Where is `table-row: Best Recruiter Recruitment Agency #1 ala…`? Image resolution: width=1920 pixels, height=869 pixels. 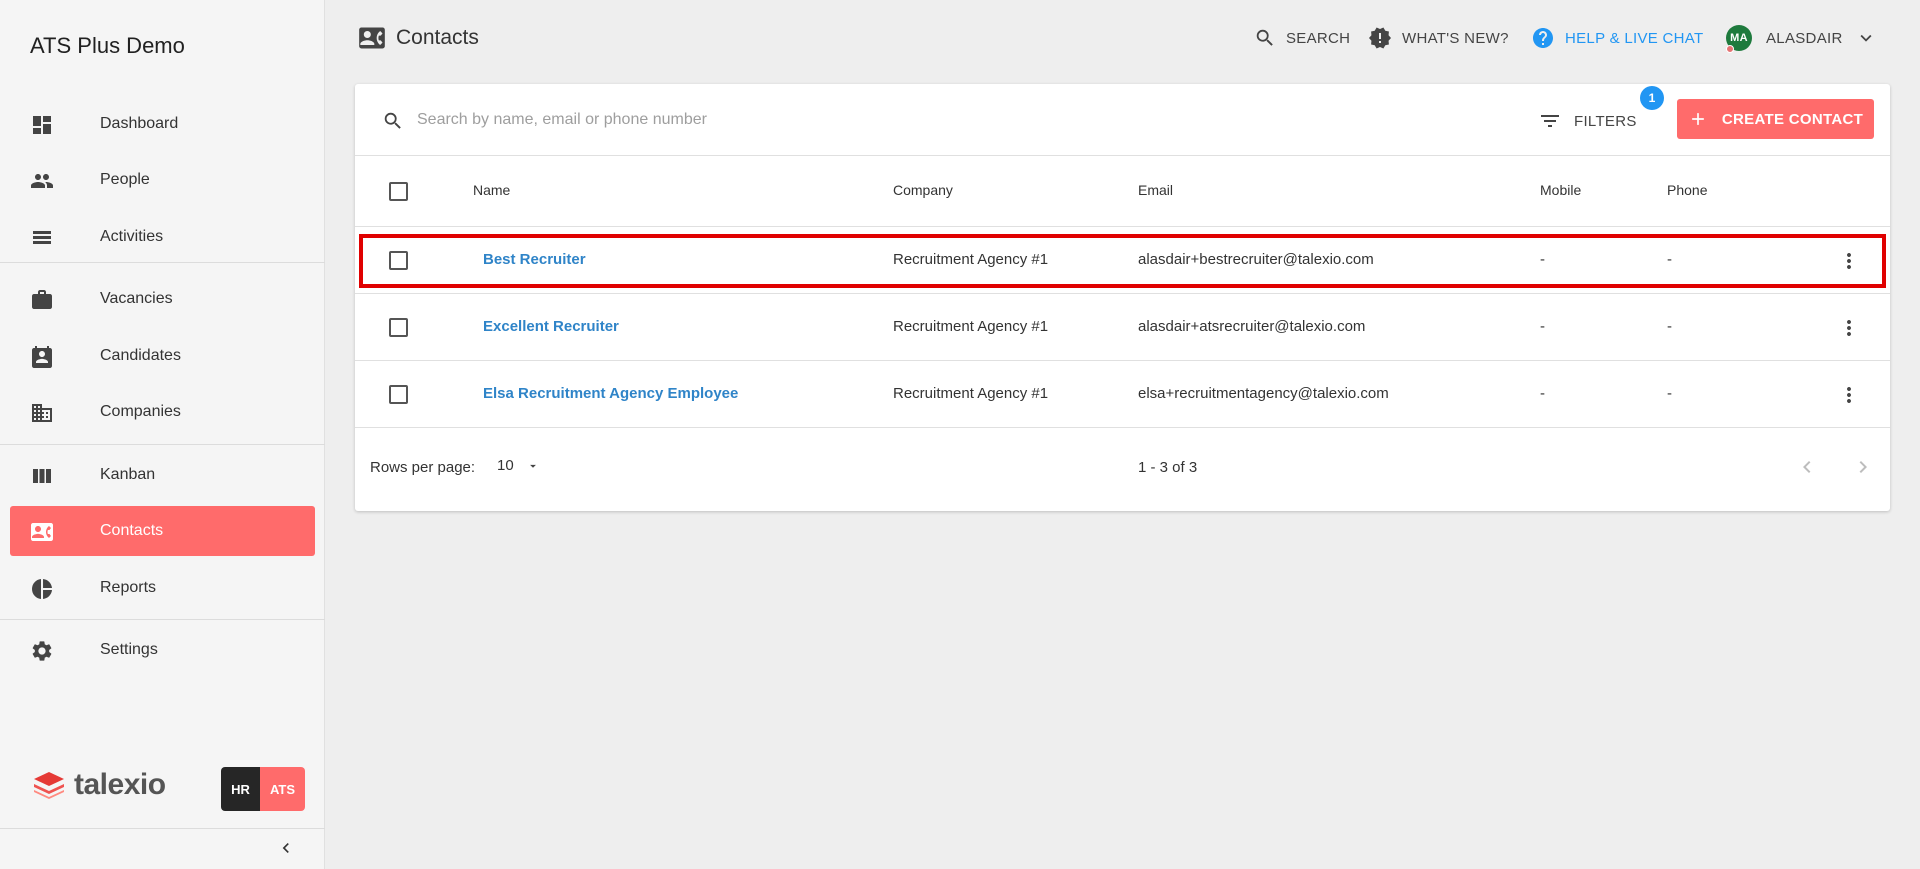 table-row: Best Recruiter Recruitment Agency #1 ala… is located at coordinates (1122, 260).